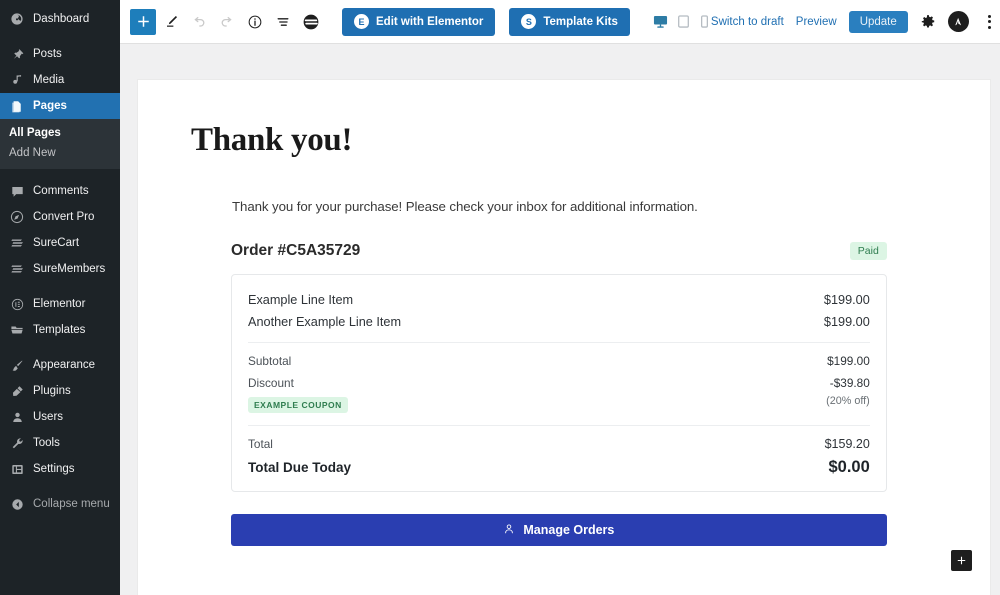  Describe the element at coordinates (17, 19) in the screenshot. I see `dashboard-icon` at that location.